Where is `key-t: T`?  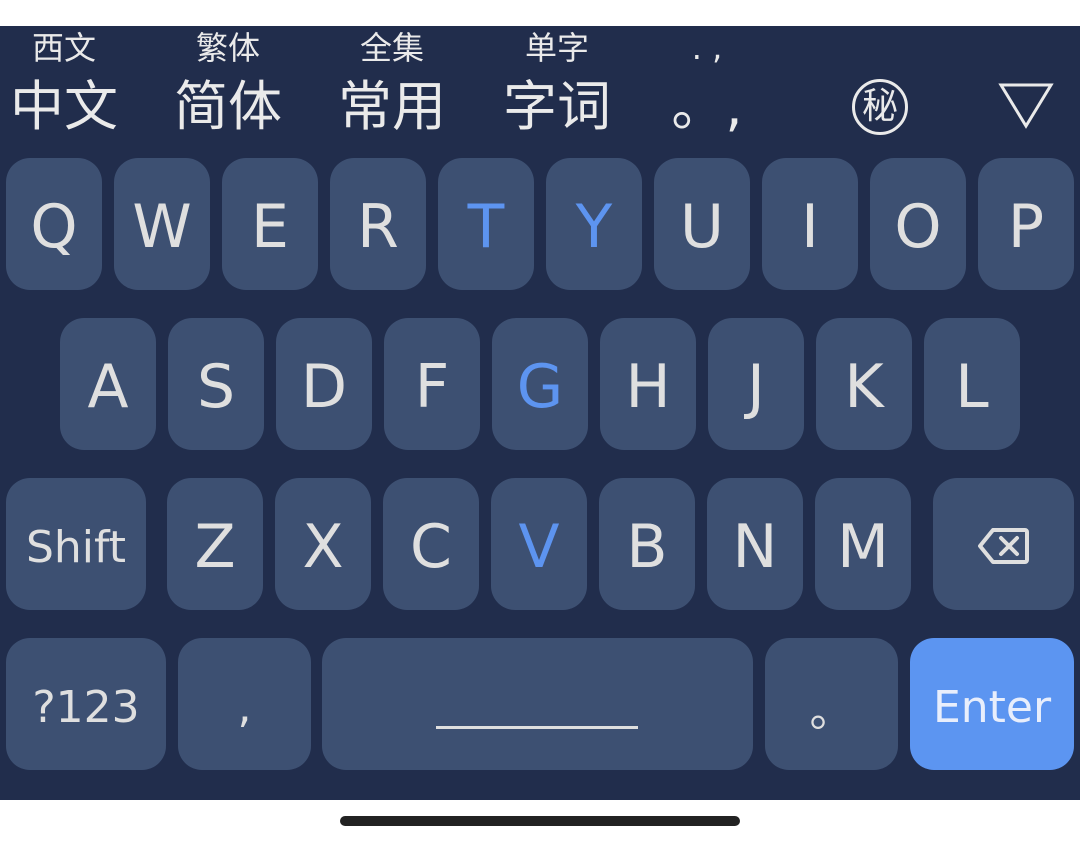
key-t: T is located at coordinates (486, 224).